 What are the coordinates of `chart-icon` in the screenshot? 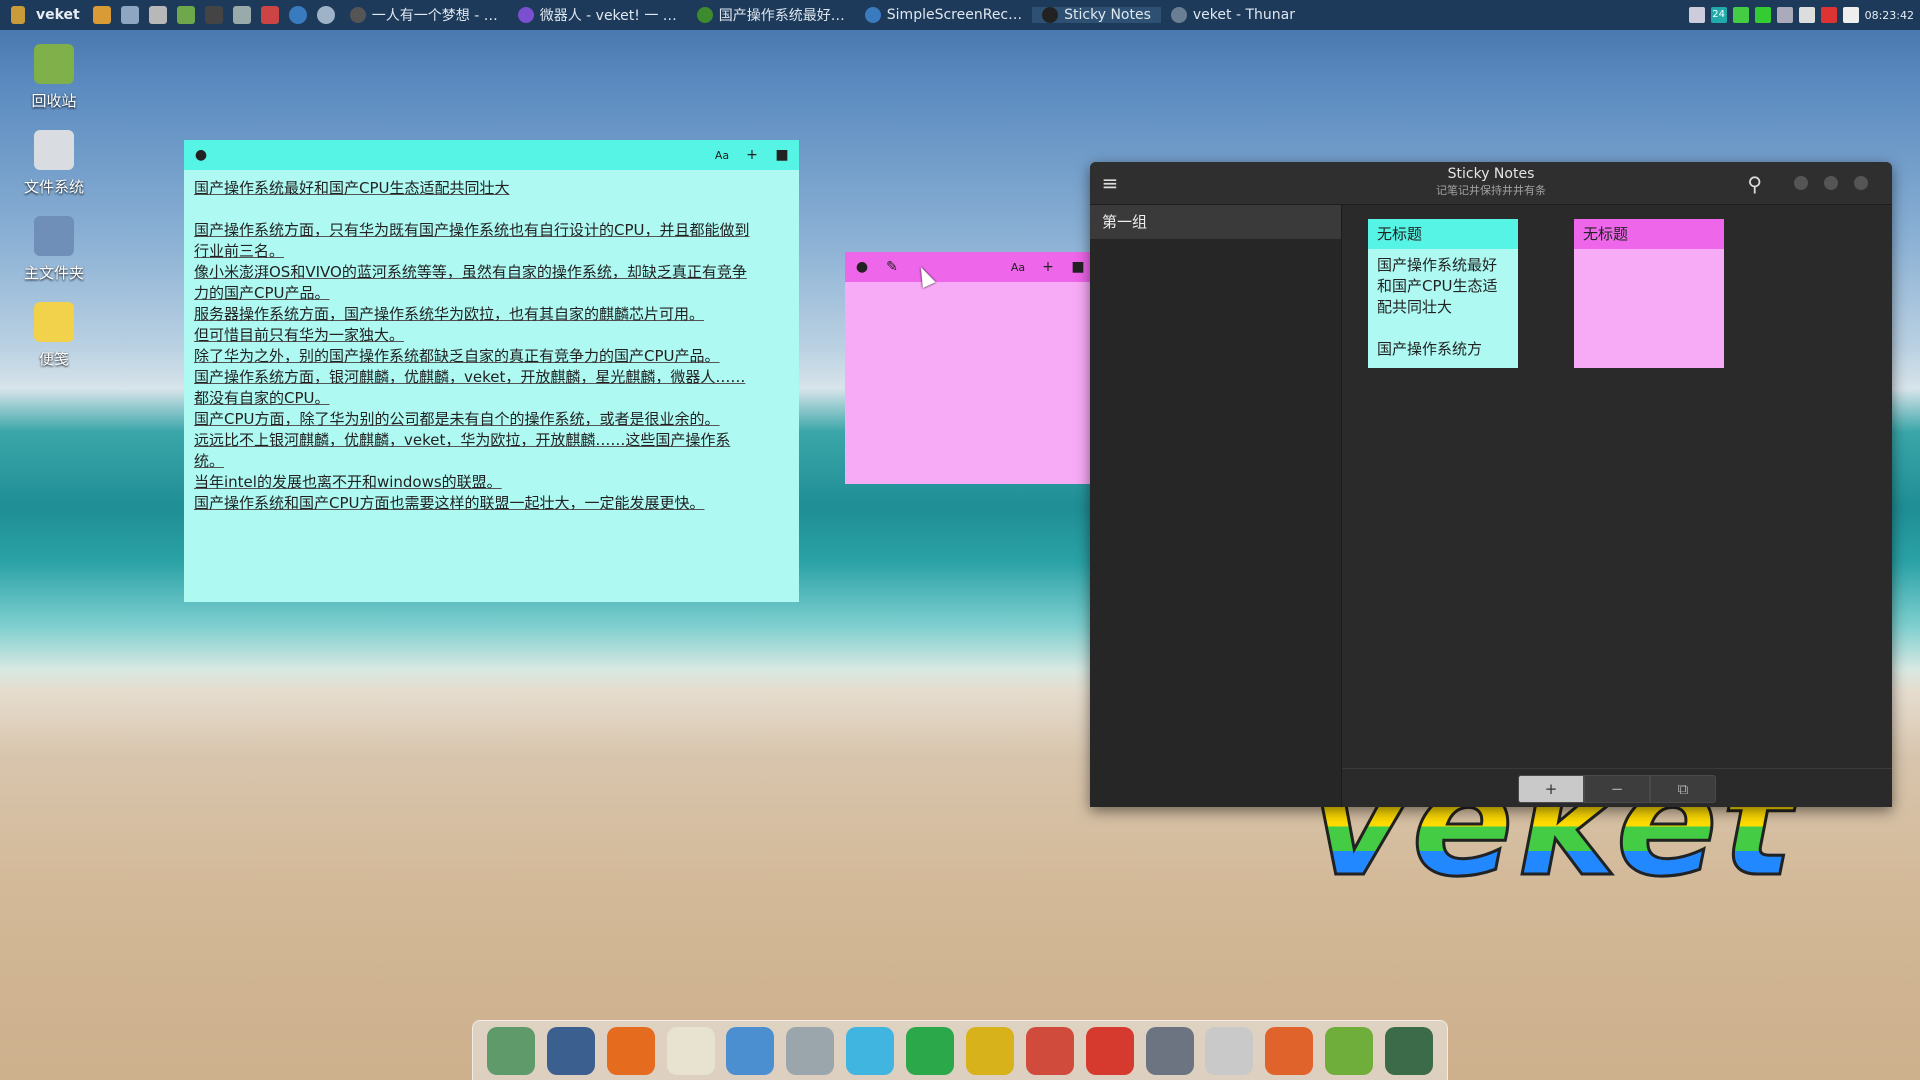 It's located at (1049, 1050).